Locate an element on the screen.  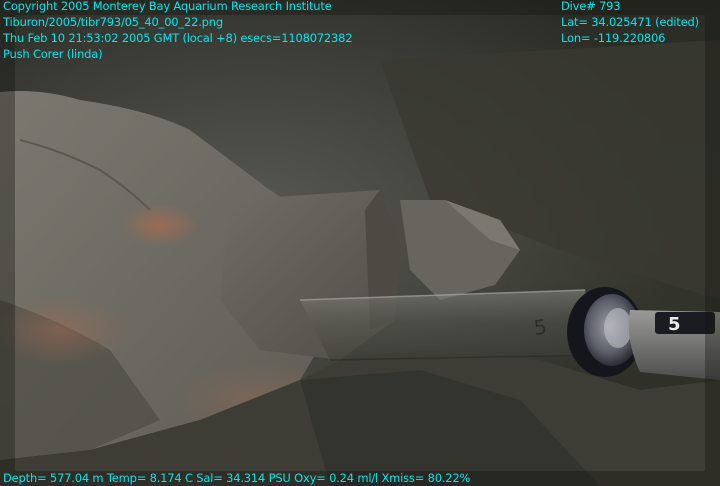
longitude-text: Lon= -119.220806 is located at coordinates (613, 38).